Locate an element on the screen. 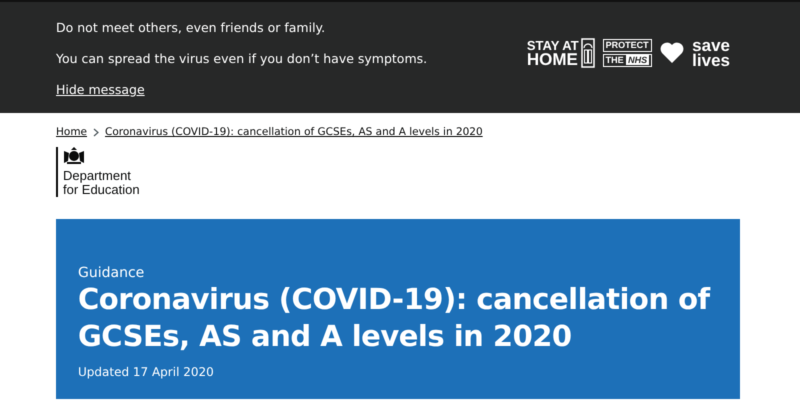 The width and height of the screenshot is (800, 400). banner-text: Do not meet others, even friends or family. is located at coordinates (191, 27).